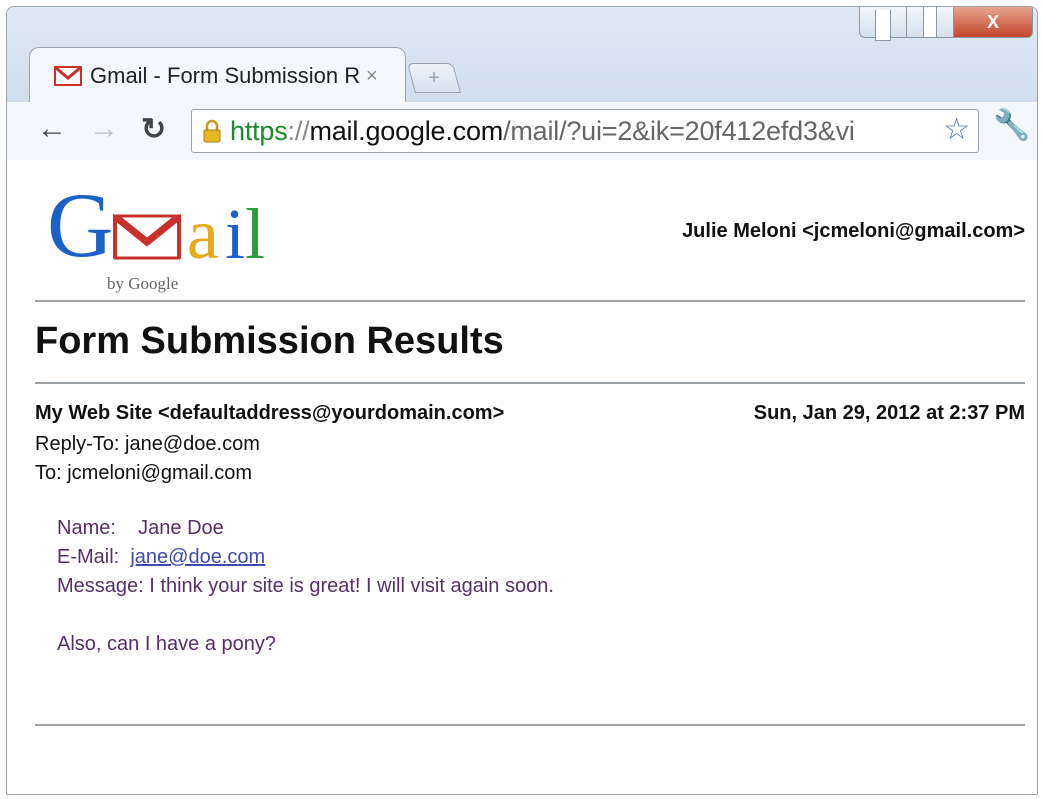  What do you see at coordinates (305, 528) in the screenshot?
I see `body-line-name: Name: Jane Doe` at bounding box center [305, 528].